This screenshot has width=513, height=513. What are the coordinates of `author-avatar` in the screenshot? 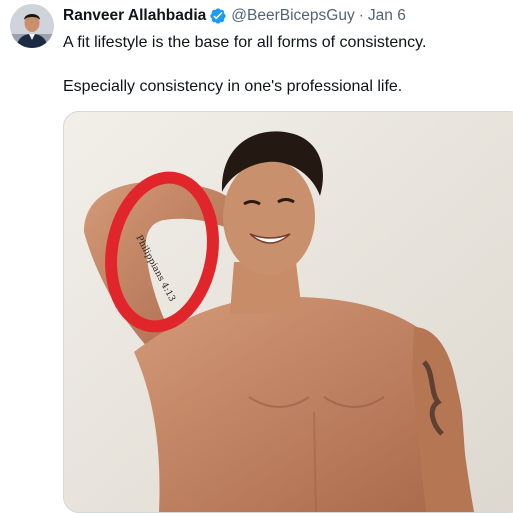 It's located at (32, 26).